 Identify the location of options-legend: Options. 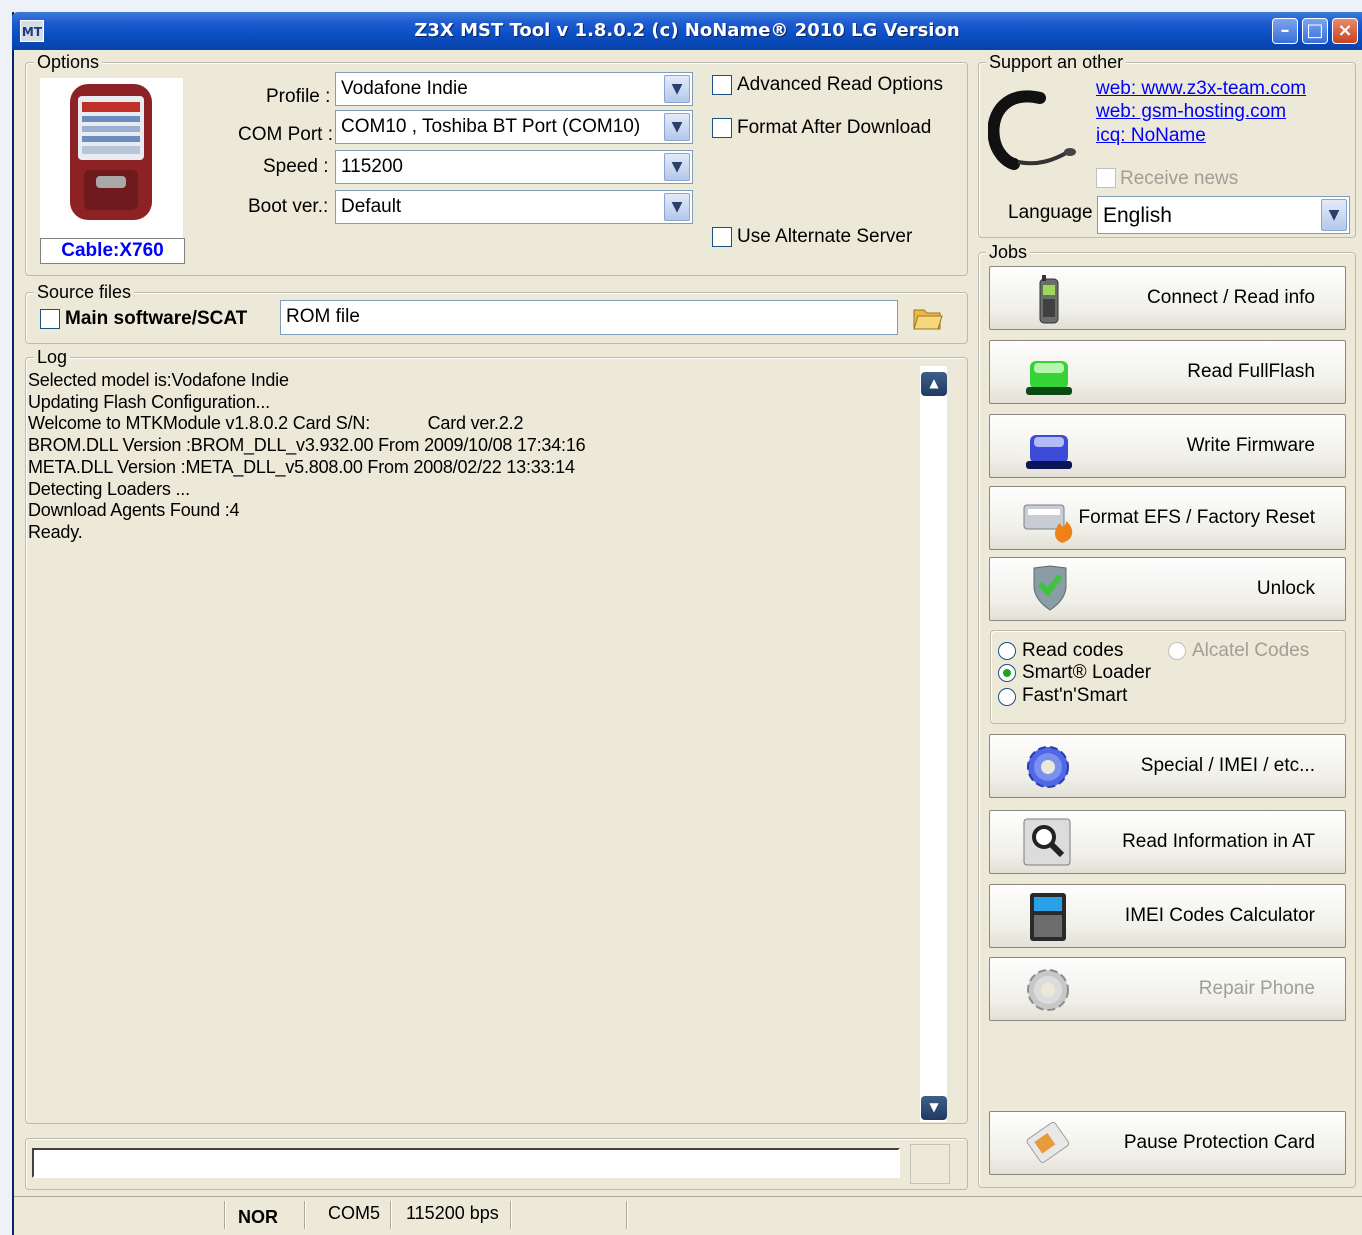
(68, 62).